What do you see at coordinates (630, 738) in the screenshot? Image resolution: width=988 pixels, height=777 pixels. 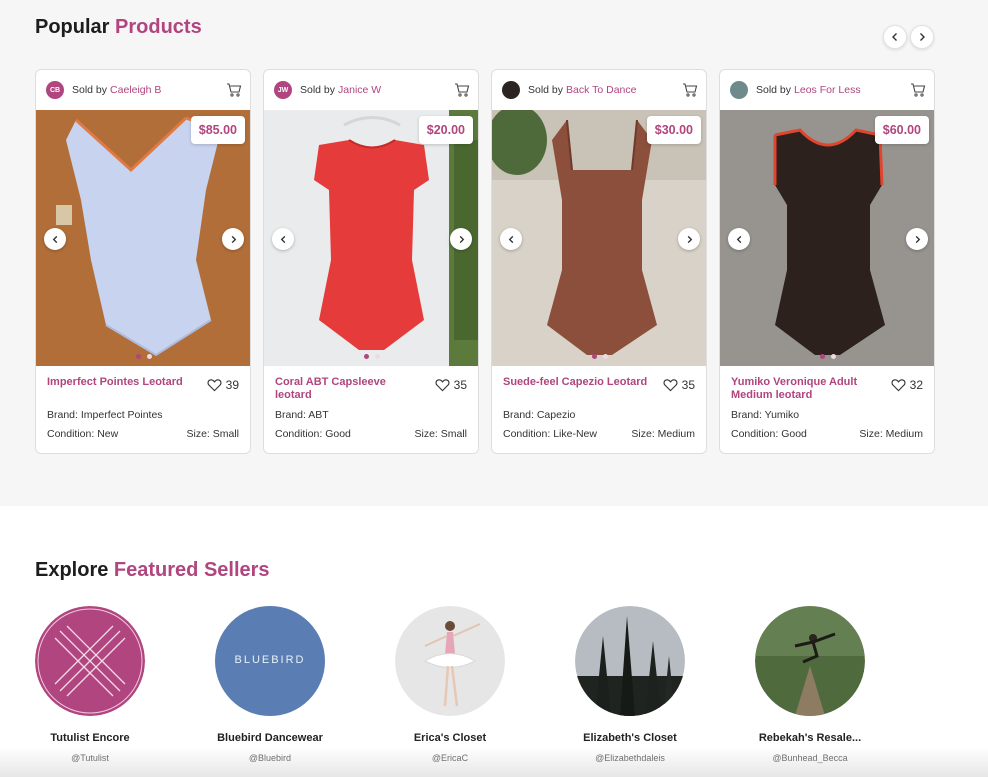 I see `seller-name: Elizabeth's Closet` at bounding box center [630, 738].